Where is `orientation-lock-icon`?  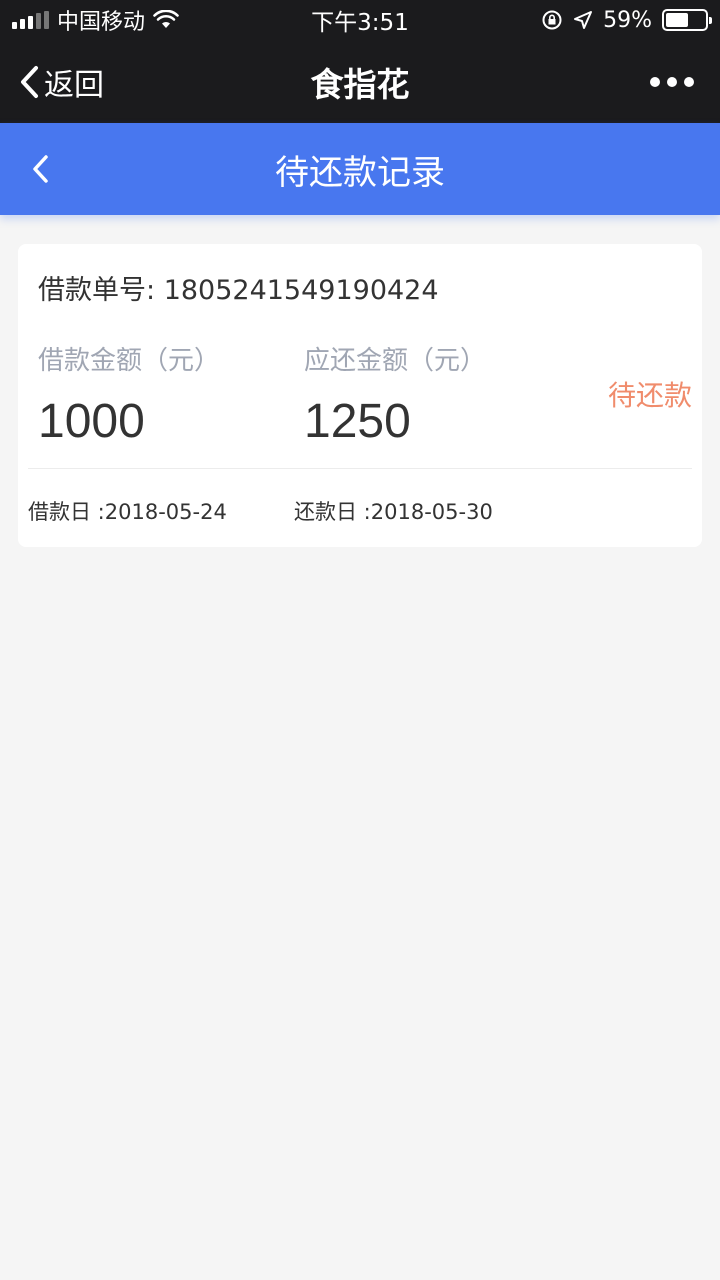
orientation-lock-icon is located at coordinates (552, 20).